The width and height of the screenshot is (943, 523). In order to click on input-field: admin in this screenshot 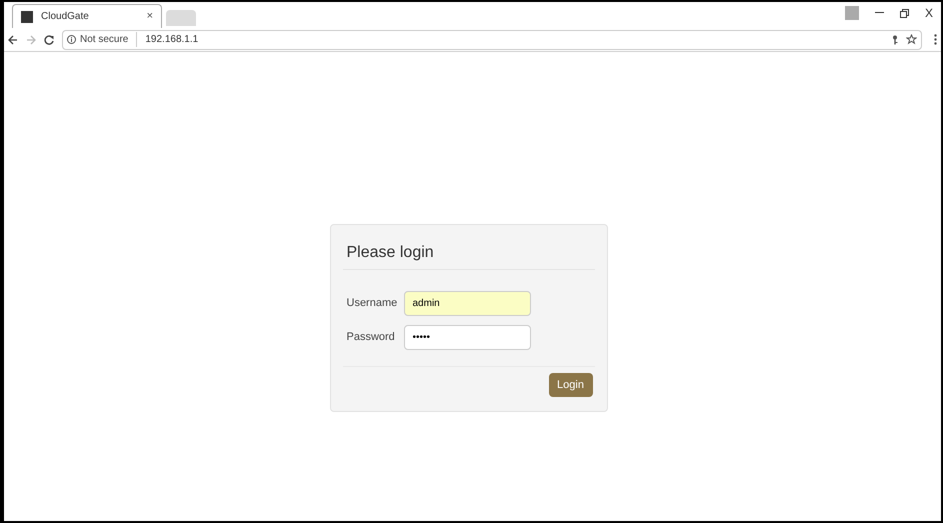, I will do `click(467, 303)`.